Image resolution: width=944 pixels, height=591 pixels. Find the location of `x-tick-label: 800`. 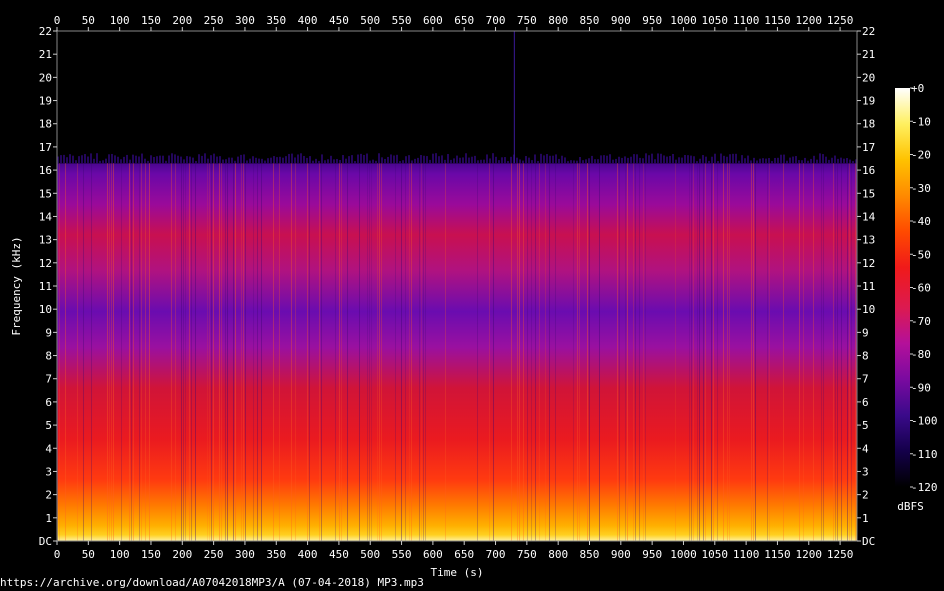

x-tick-label: 800 is located at coordinates (558, 554).